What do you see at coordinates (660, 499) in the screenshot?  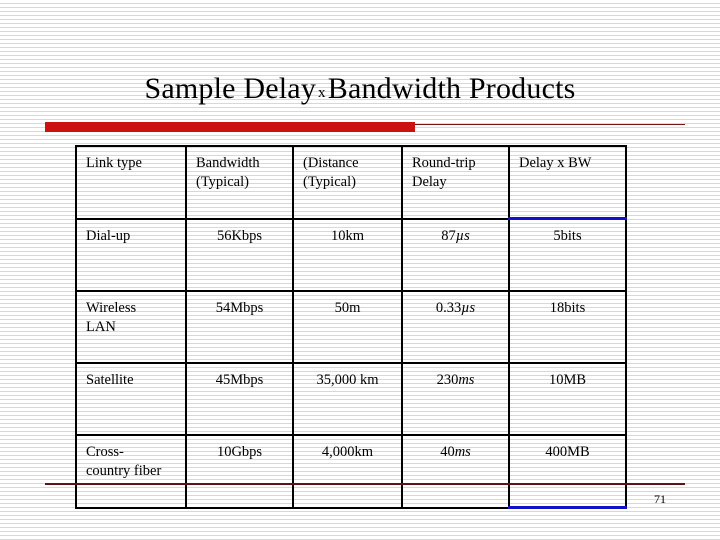 I see `page-number: 71` at bounding box center [660, 499].